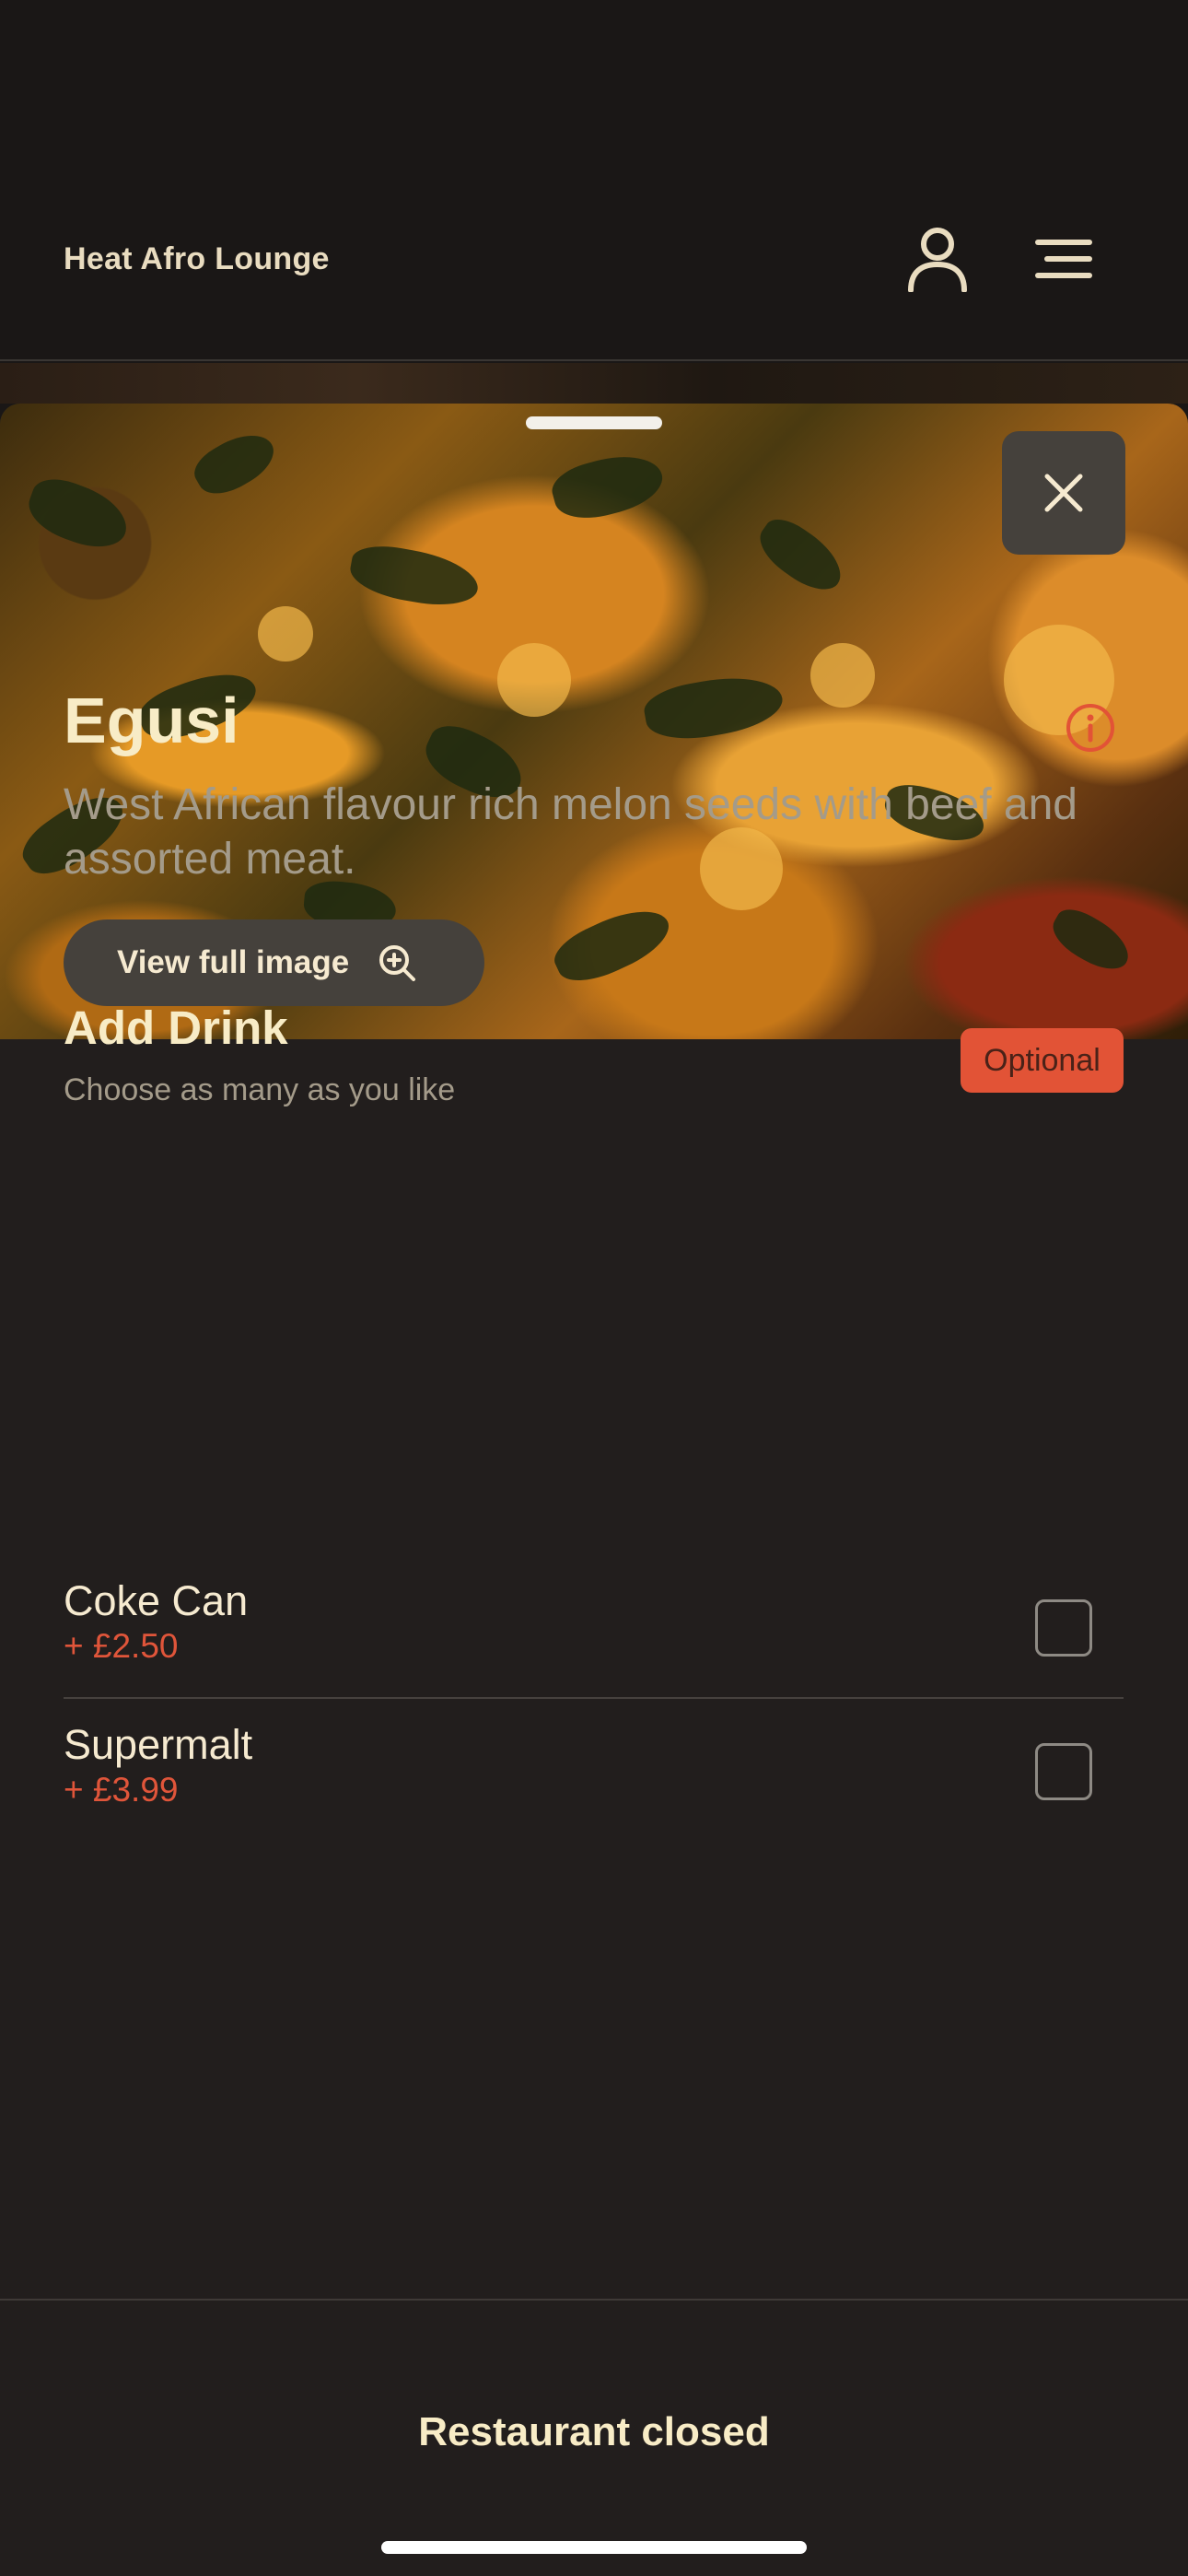  What do you see at coordinates (121, 1646) in the screenshot?
I see `option-price: + £2.50` at bounding box center [121, 1646].